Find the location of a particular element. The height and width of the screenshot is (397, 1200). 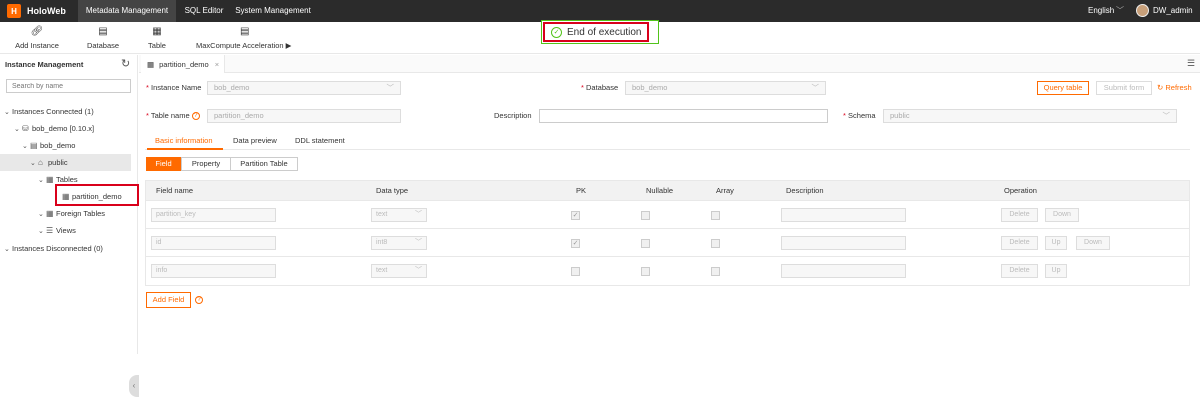

data-type-value: int8 is located at coordinates (382, 242).